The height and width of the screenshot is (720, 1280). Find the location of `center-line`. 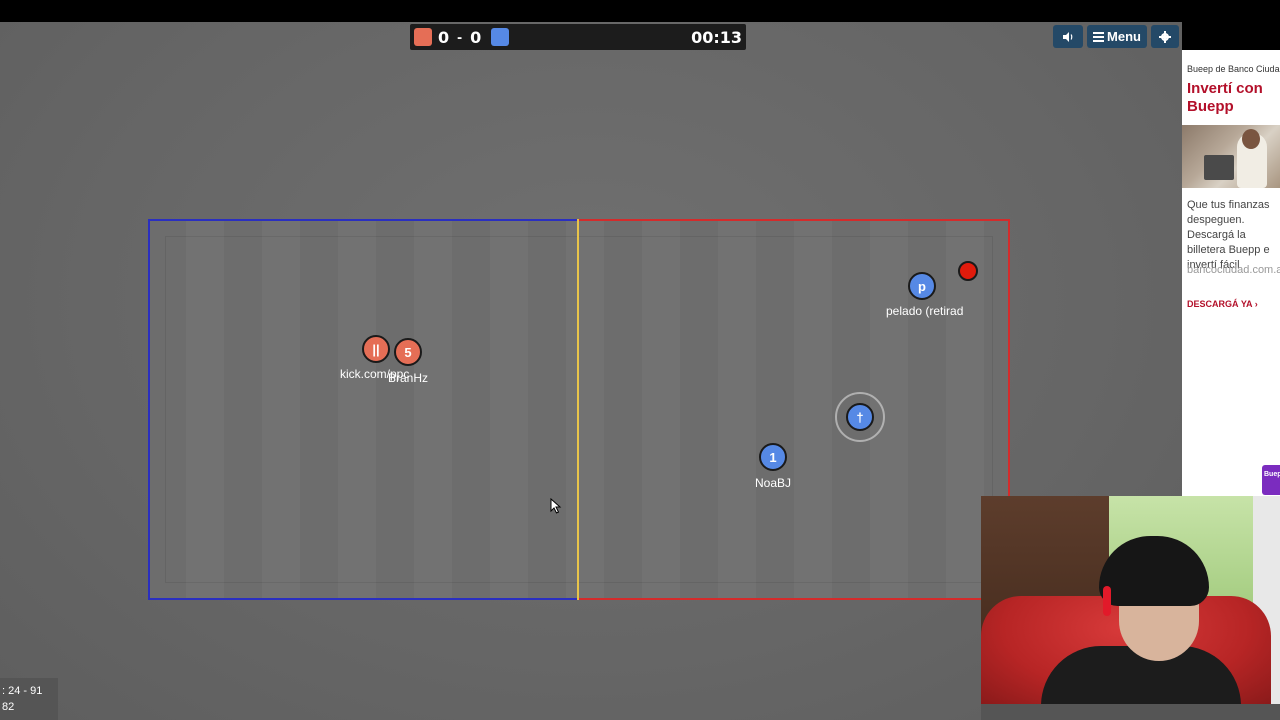

center-line is located at coordinates (578, 409).